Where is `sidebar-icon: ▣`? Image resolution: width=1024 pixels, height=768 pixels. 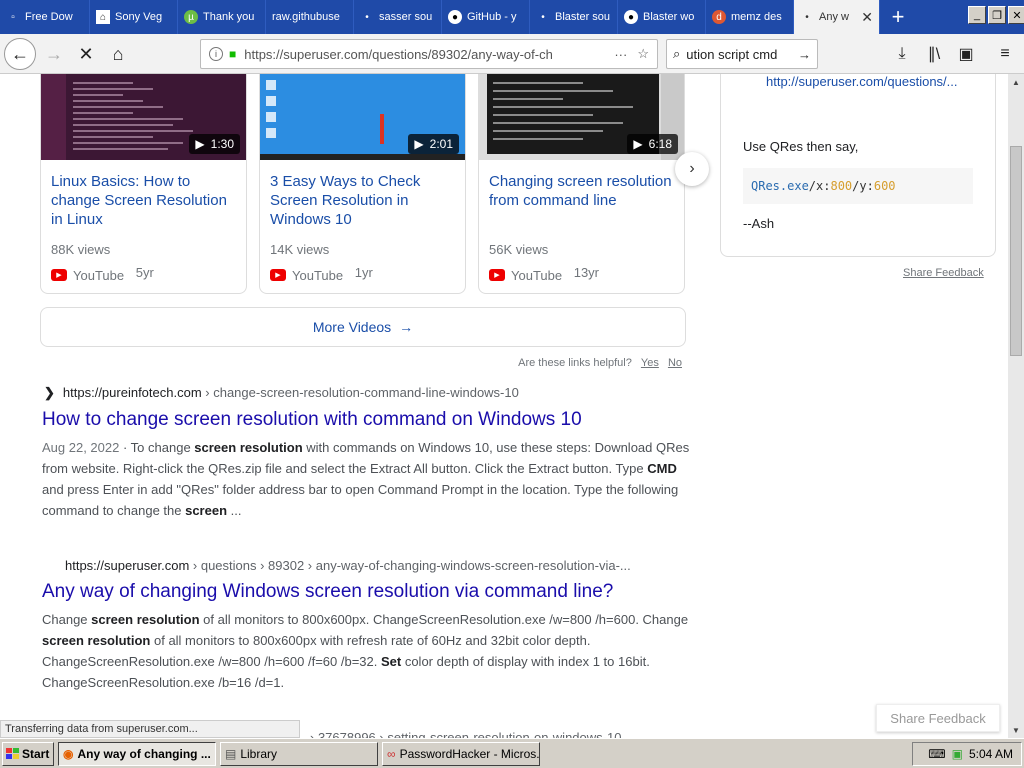 sidebar-icon: ▣ is located at coordinates (966, 54).